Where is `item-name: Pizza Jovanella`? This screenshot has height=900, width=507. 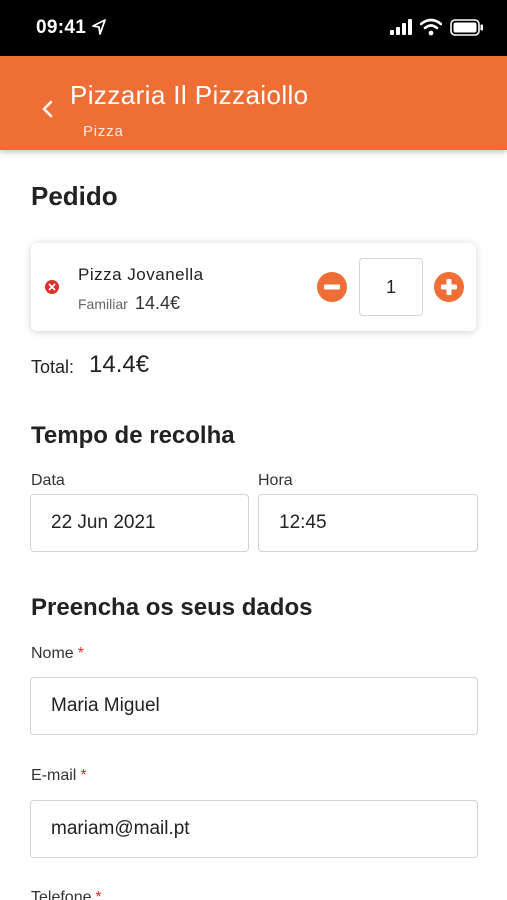
item-name: Pizza Jovanella is located at coordinates (141, 274).